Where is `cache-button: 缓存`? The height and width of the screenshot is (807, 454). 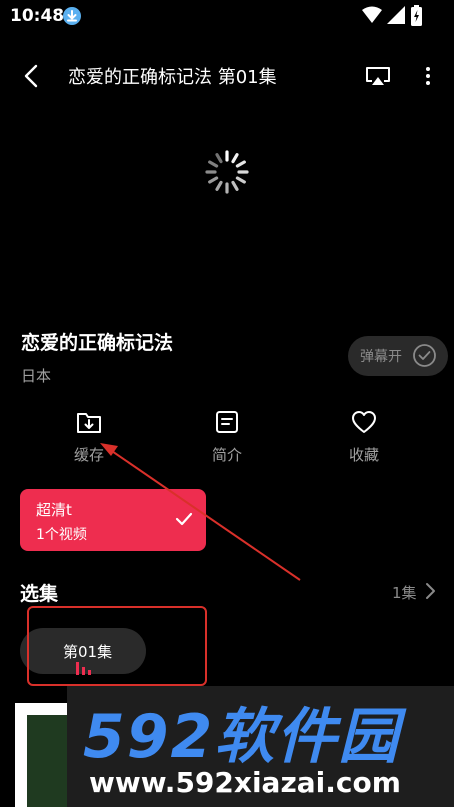
cache-button: 缓存 is located at coordinates (89, 440).